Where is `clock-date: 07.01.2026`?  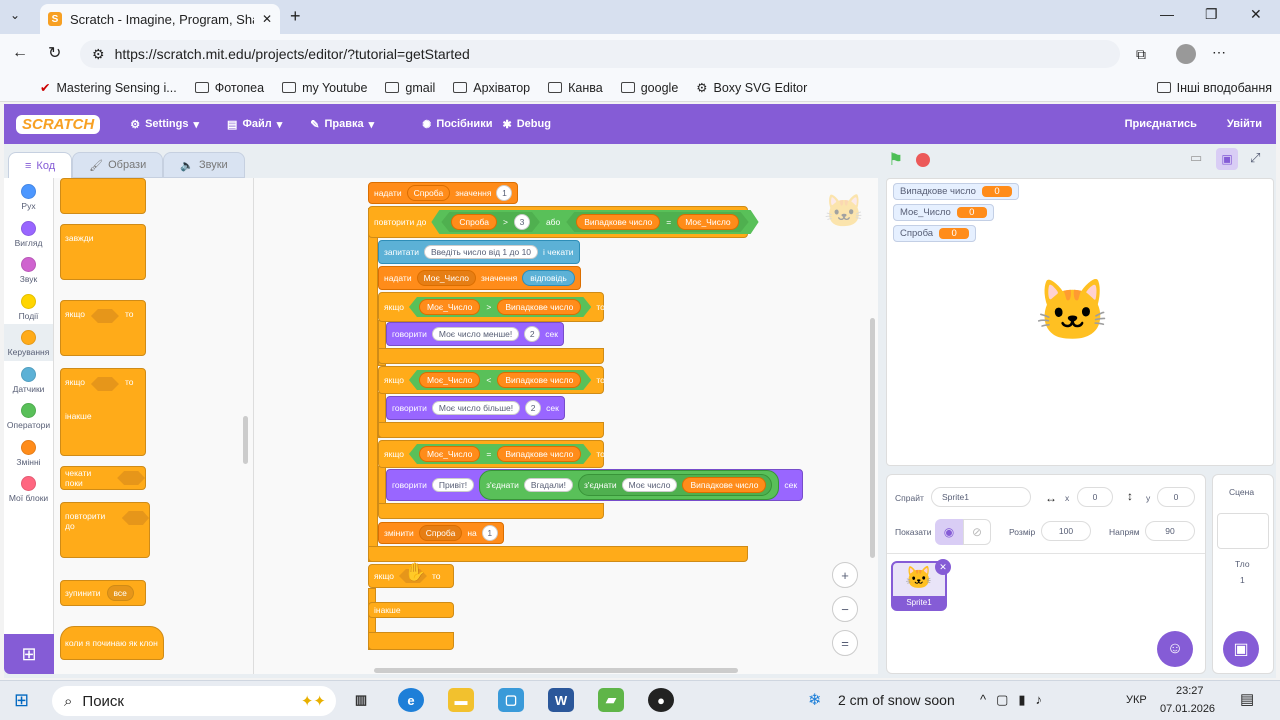
clock-date: 07.01.2026 is located at coordinates (1187, 709).